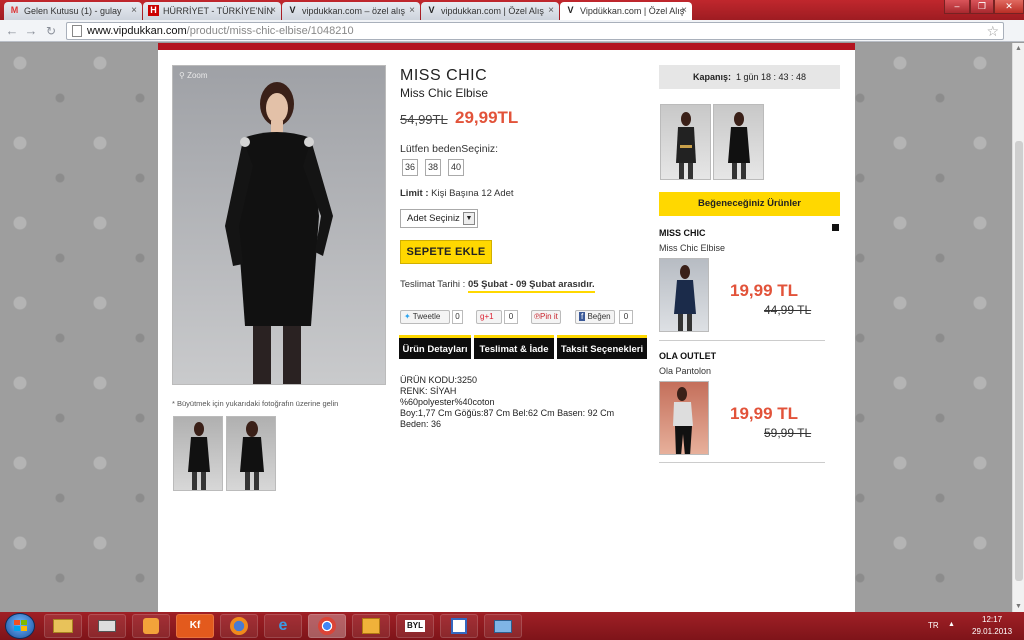 The width and height of the screenshot is (1024, 640). I want to click on back-icon: ←, so click(12, 31).